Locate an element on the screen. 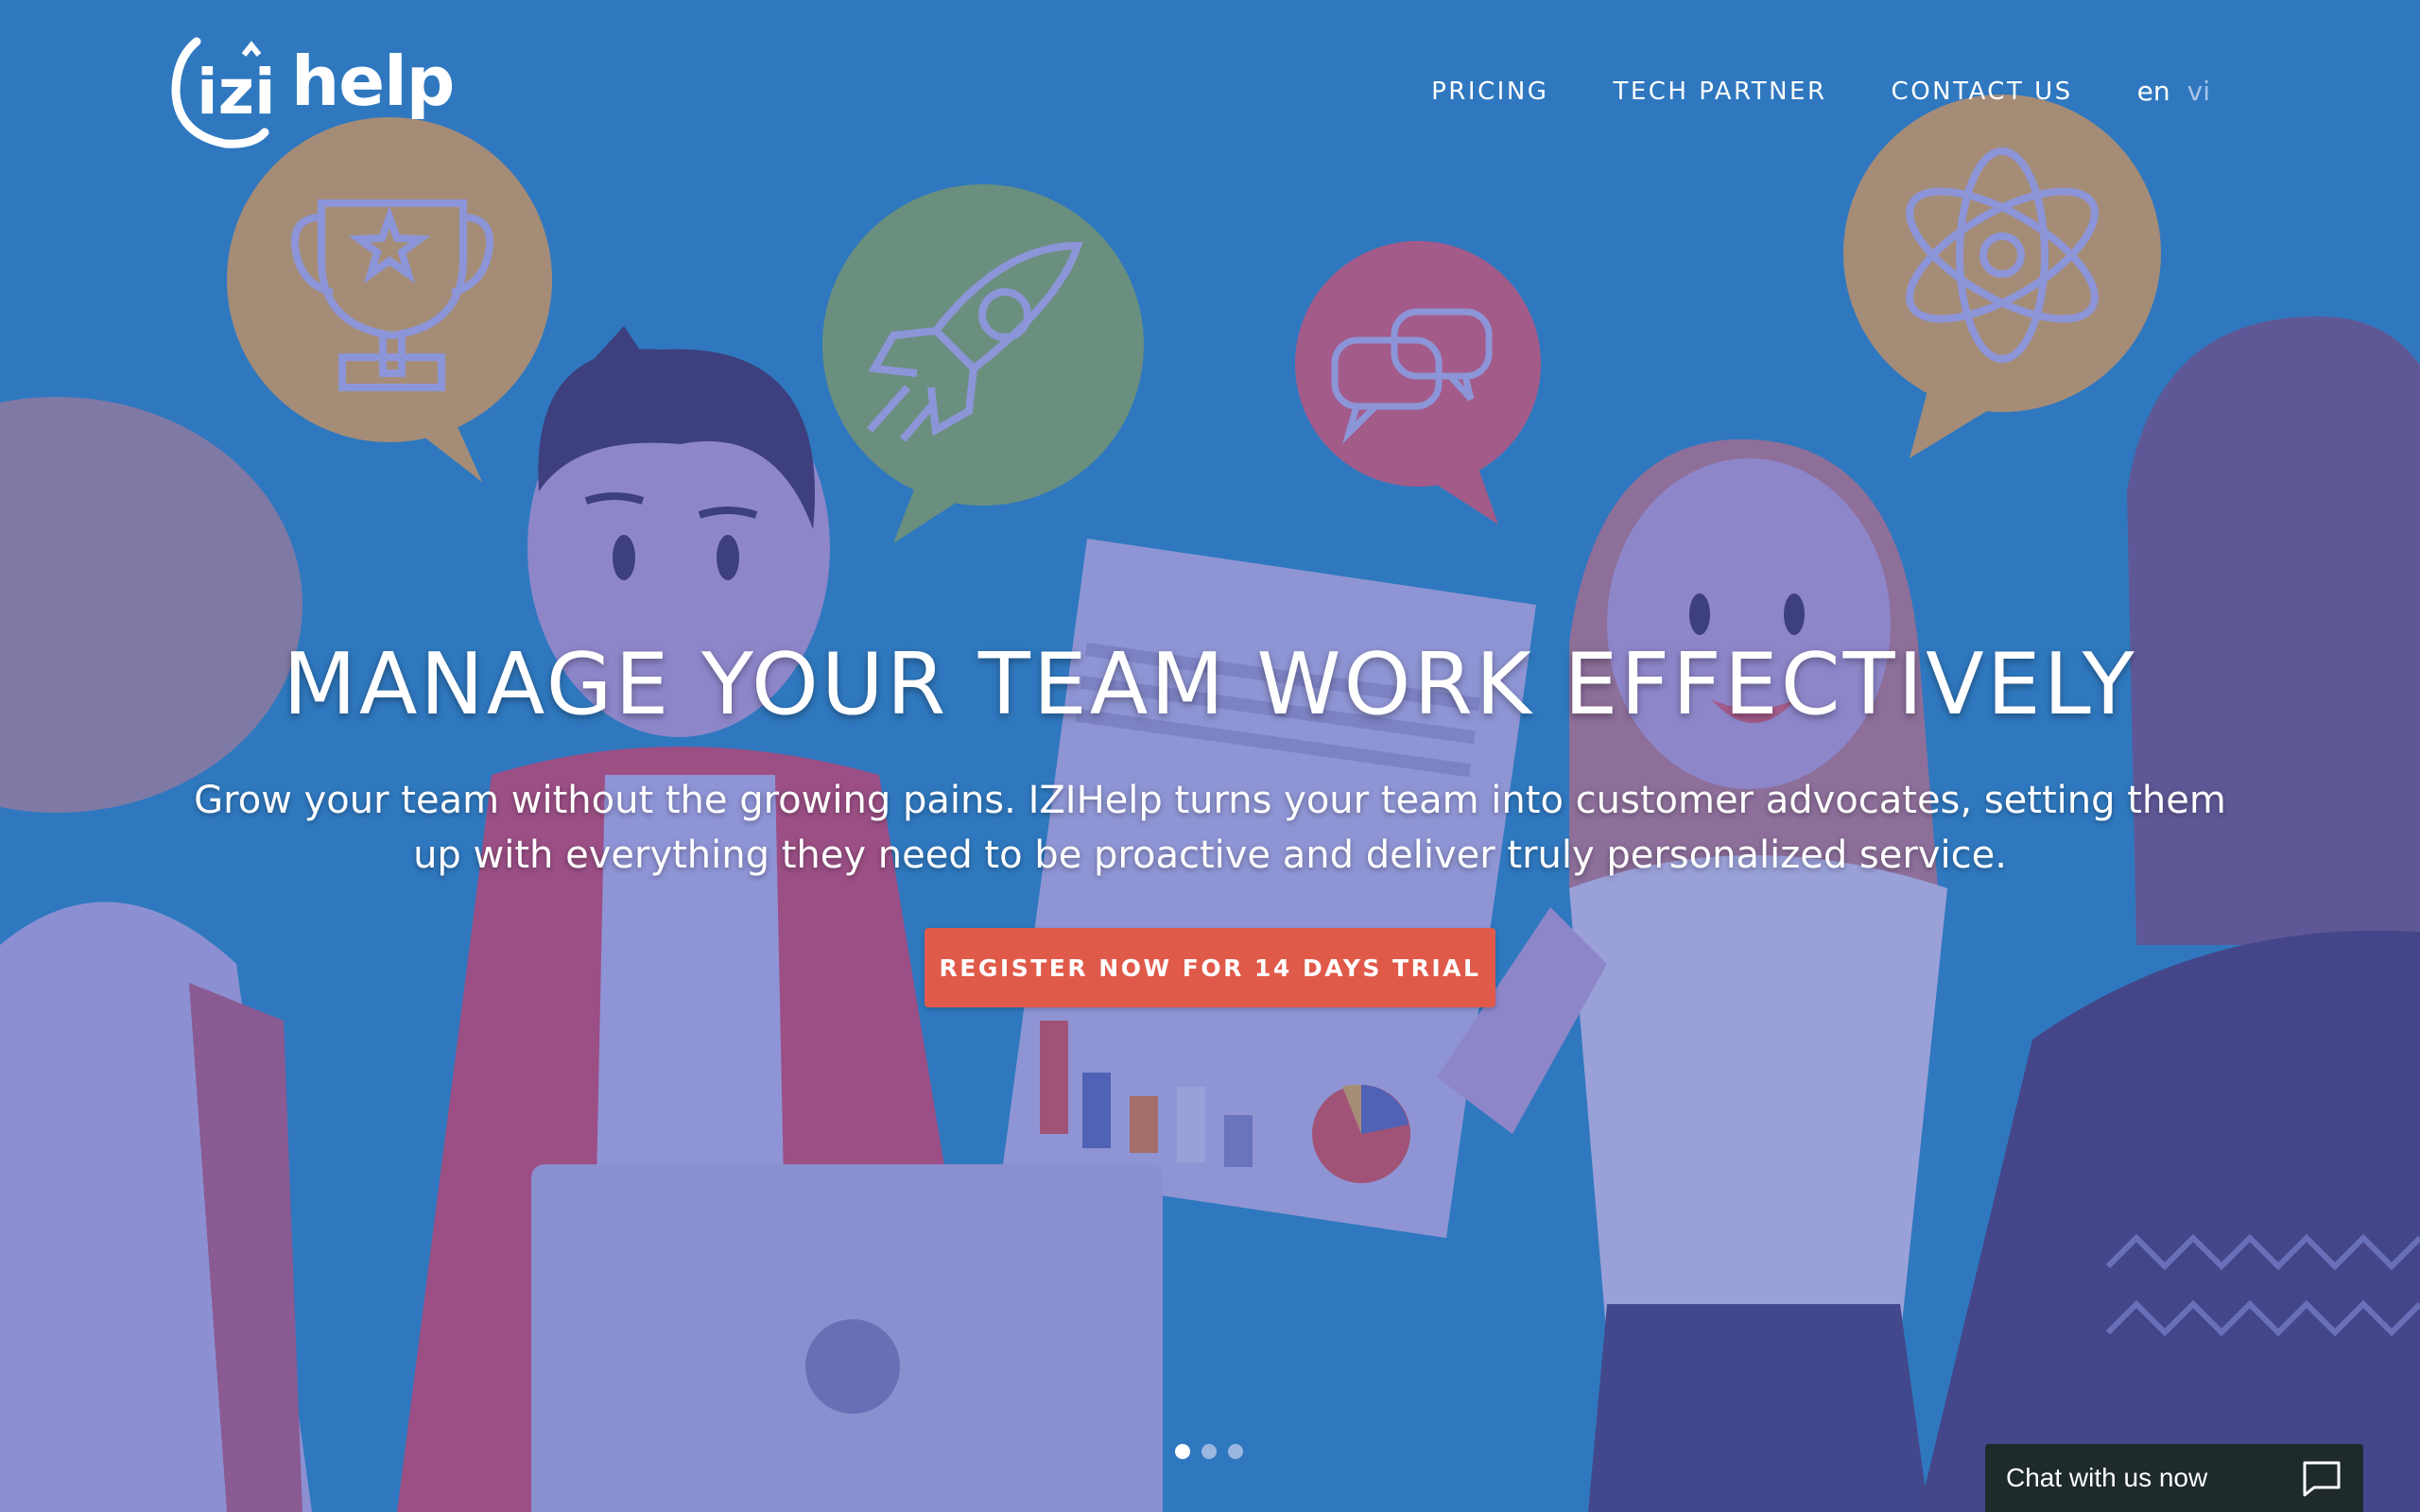  hero-headline: MANAGE YOUR TEAM WORK EFFECTIVELY is located at coordinates (1210, 684).